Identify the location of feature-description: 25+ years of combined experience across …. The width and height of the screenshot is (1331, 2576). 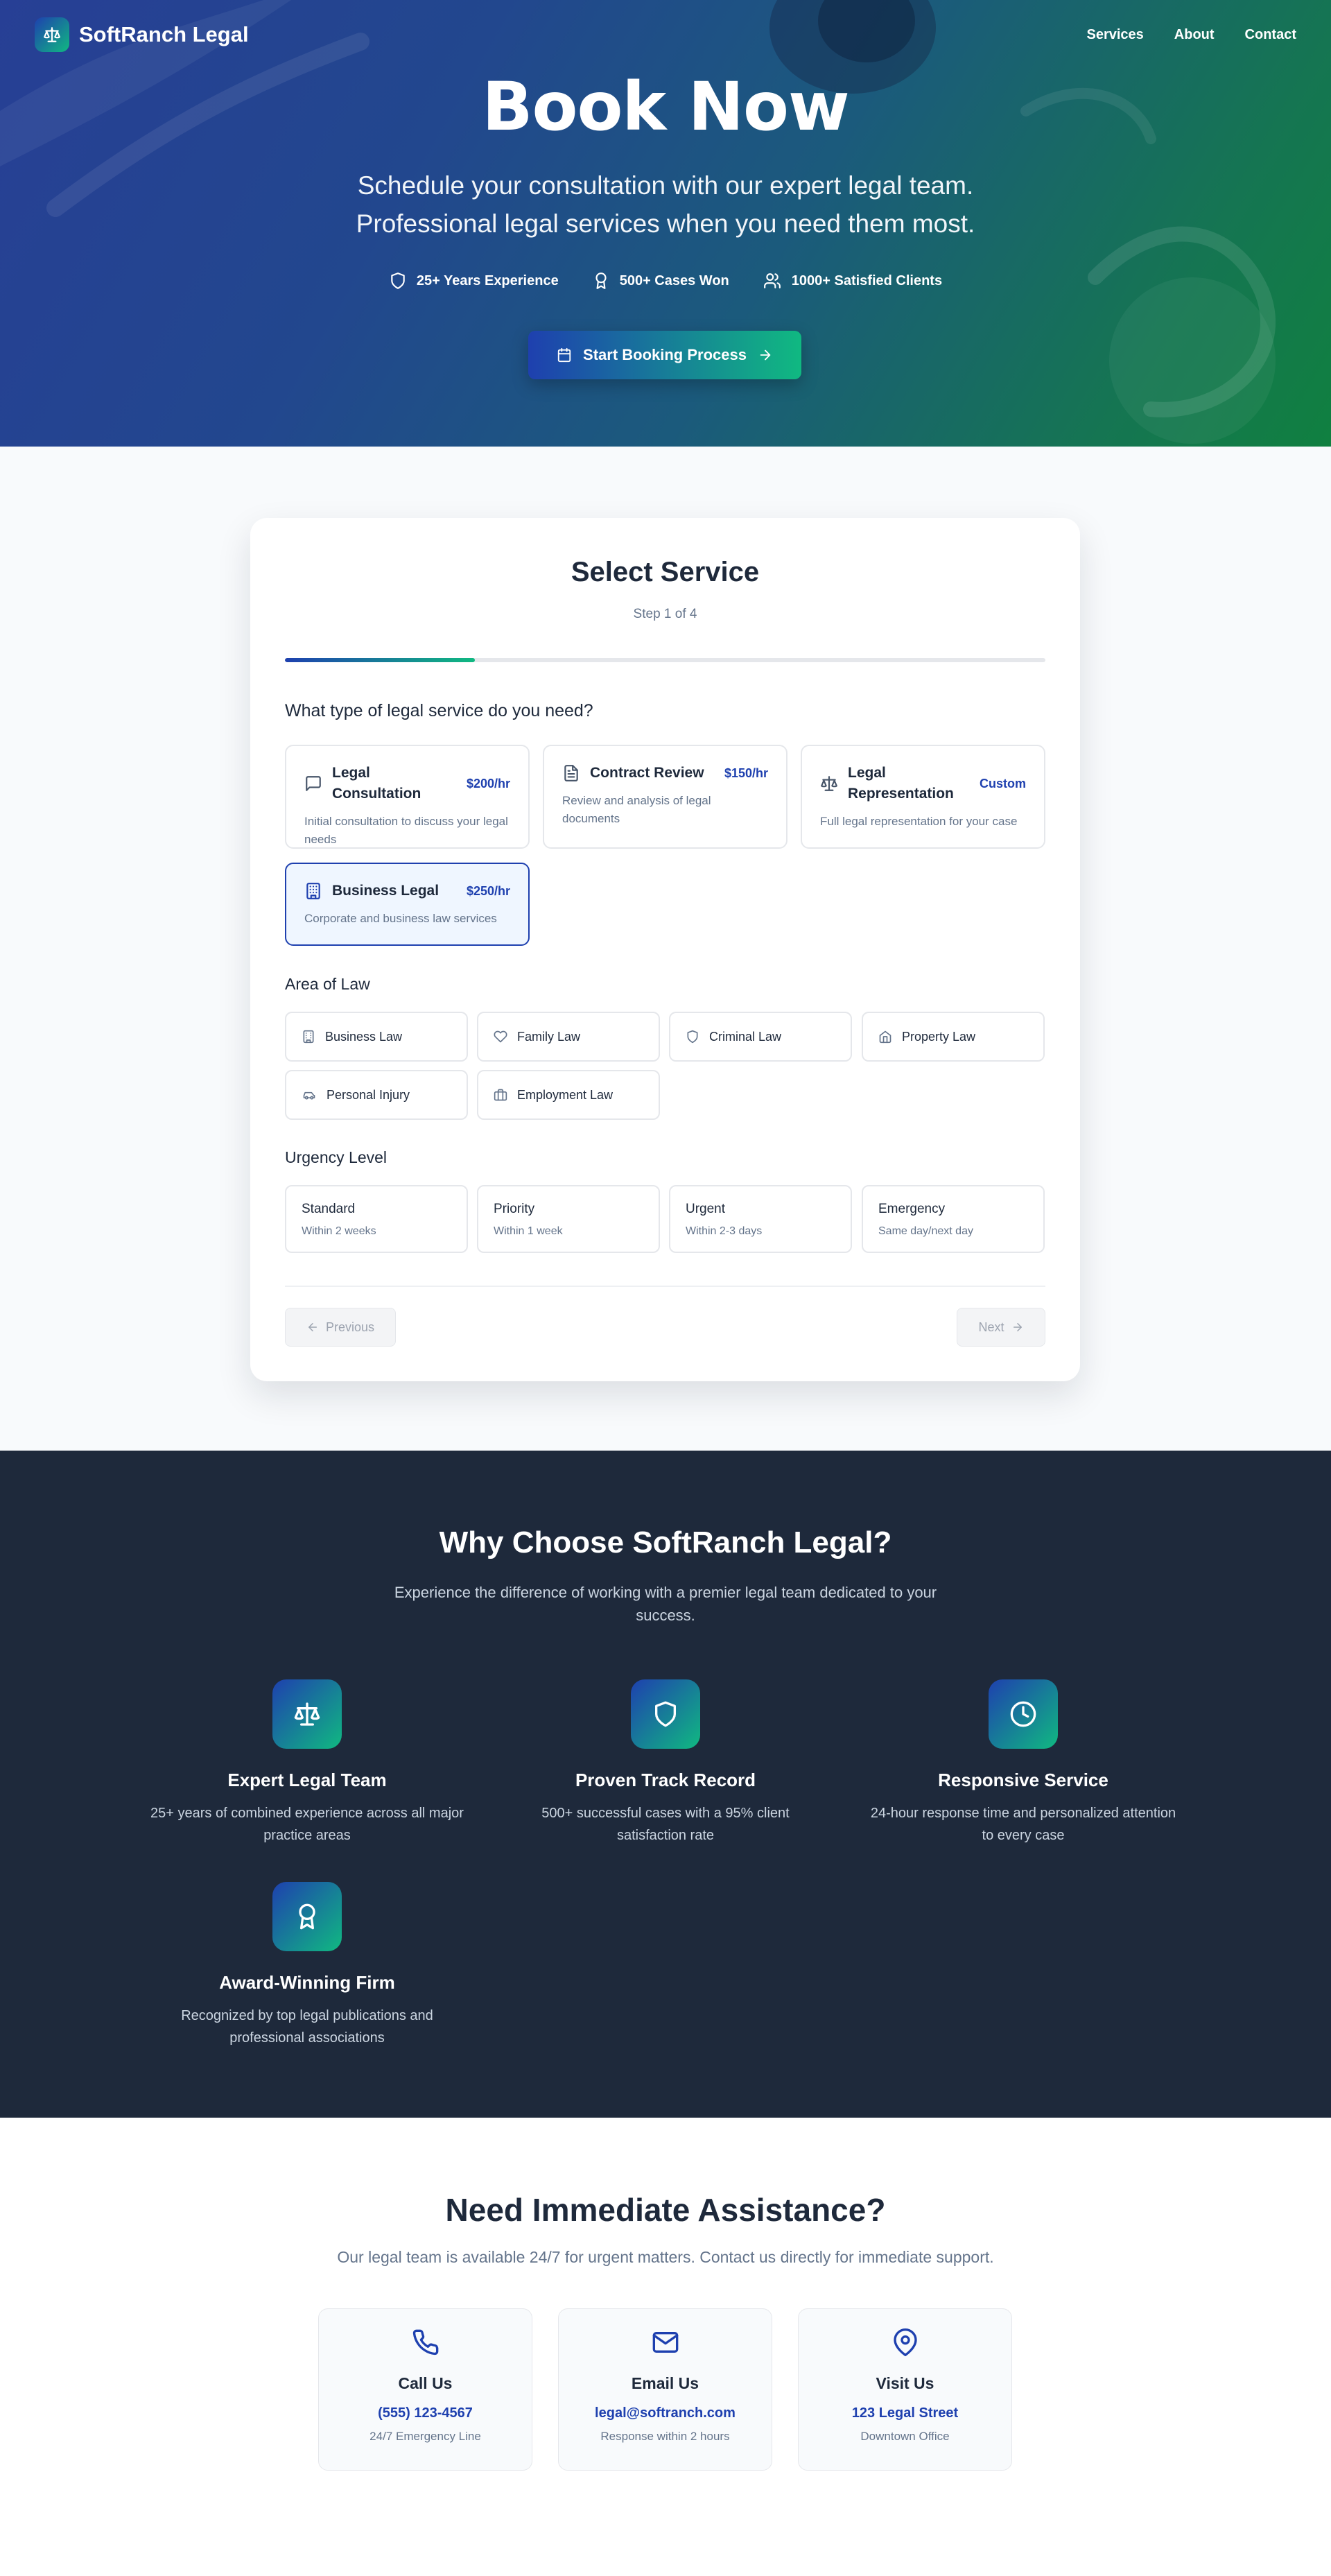
(307, 1824).